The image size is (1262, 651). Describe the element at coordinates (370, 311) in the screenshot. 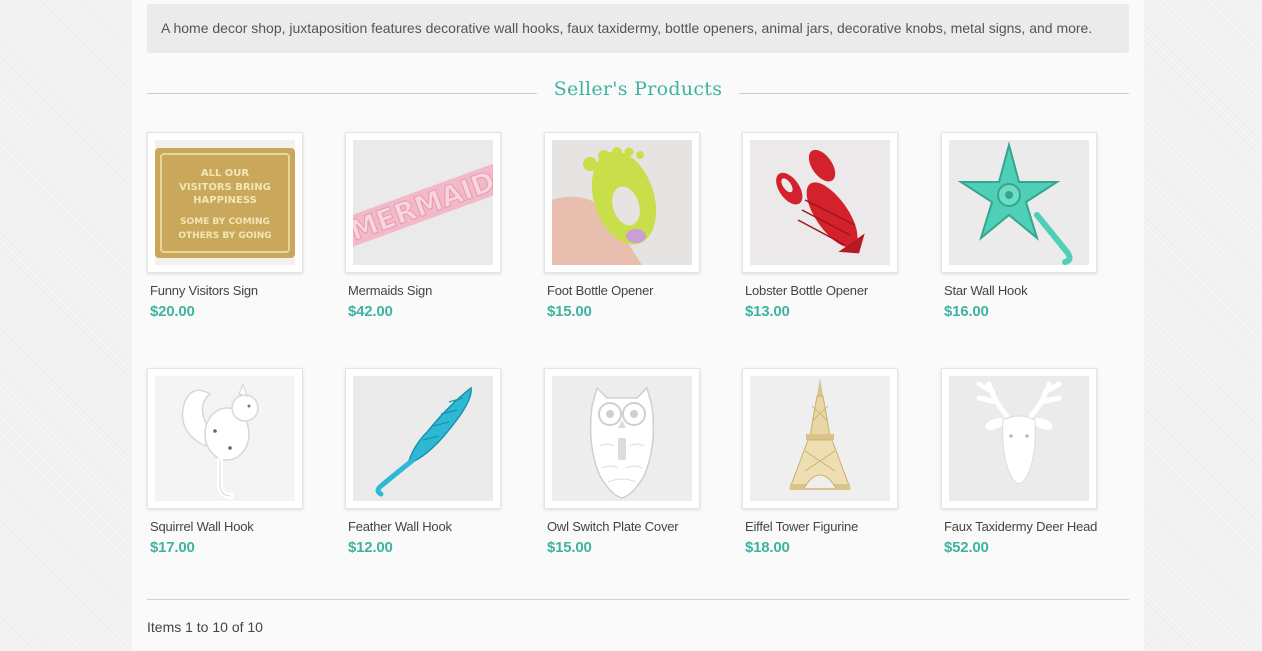

I see `product-price: $42.00` at that location.